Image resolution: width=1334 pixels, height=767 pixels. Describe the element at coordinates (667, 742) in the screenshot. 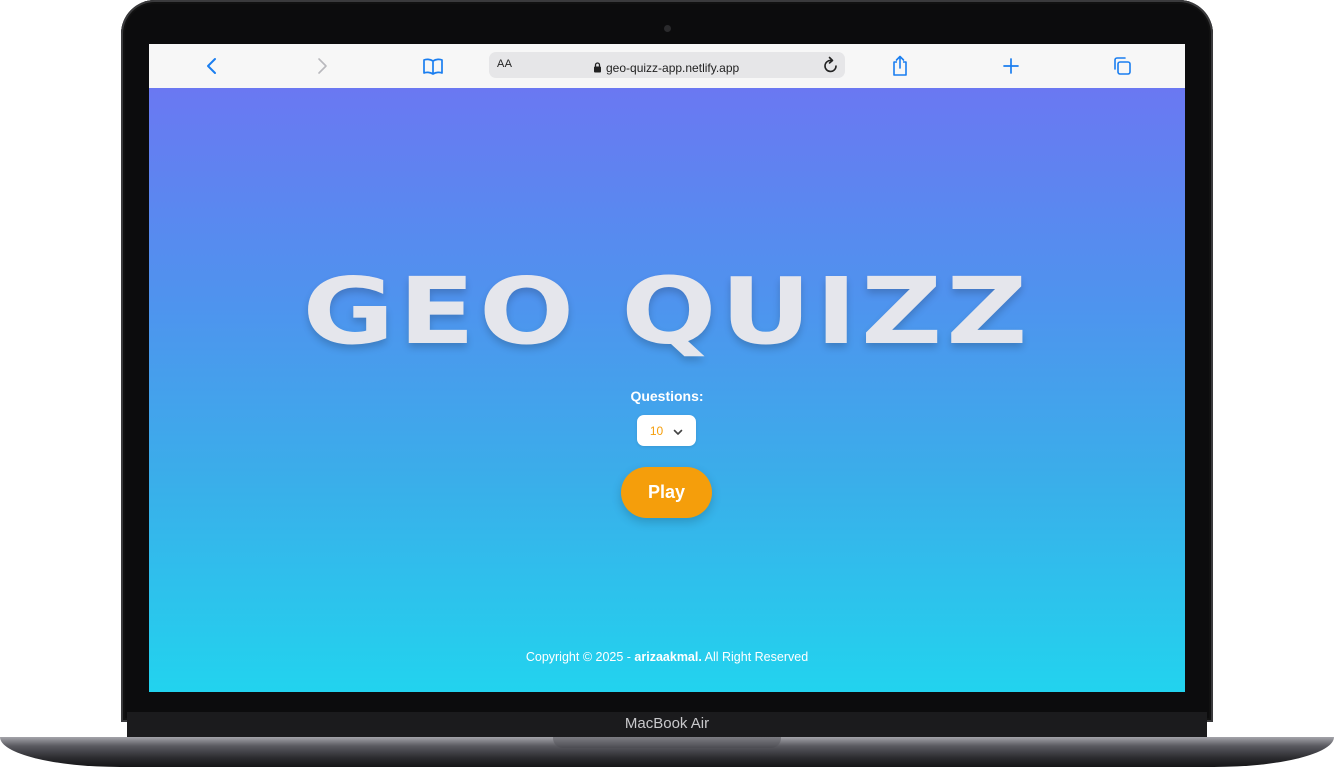

I see `laptop-hinge-notch` at that location.